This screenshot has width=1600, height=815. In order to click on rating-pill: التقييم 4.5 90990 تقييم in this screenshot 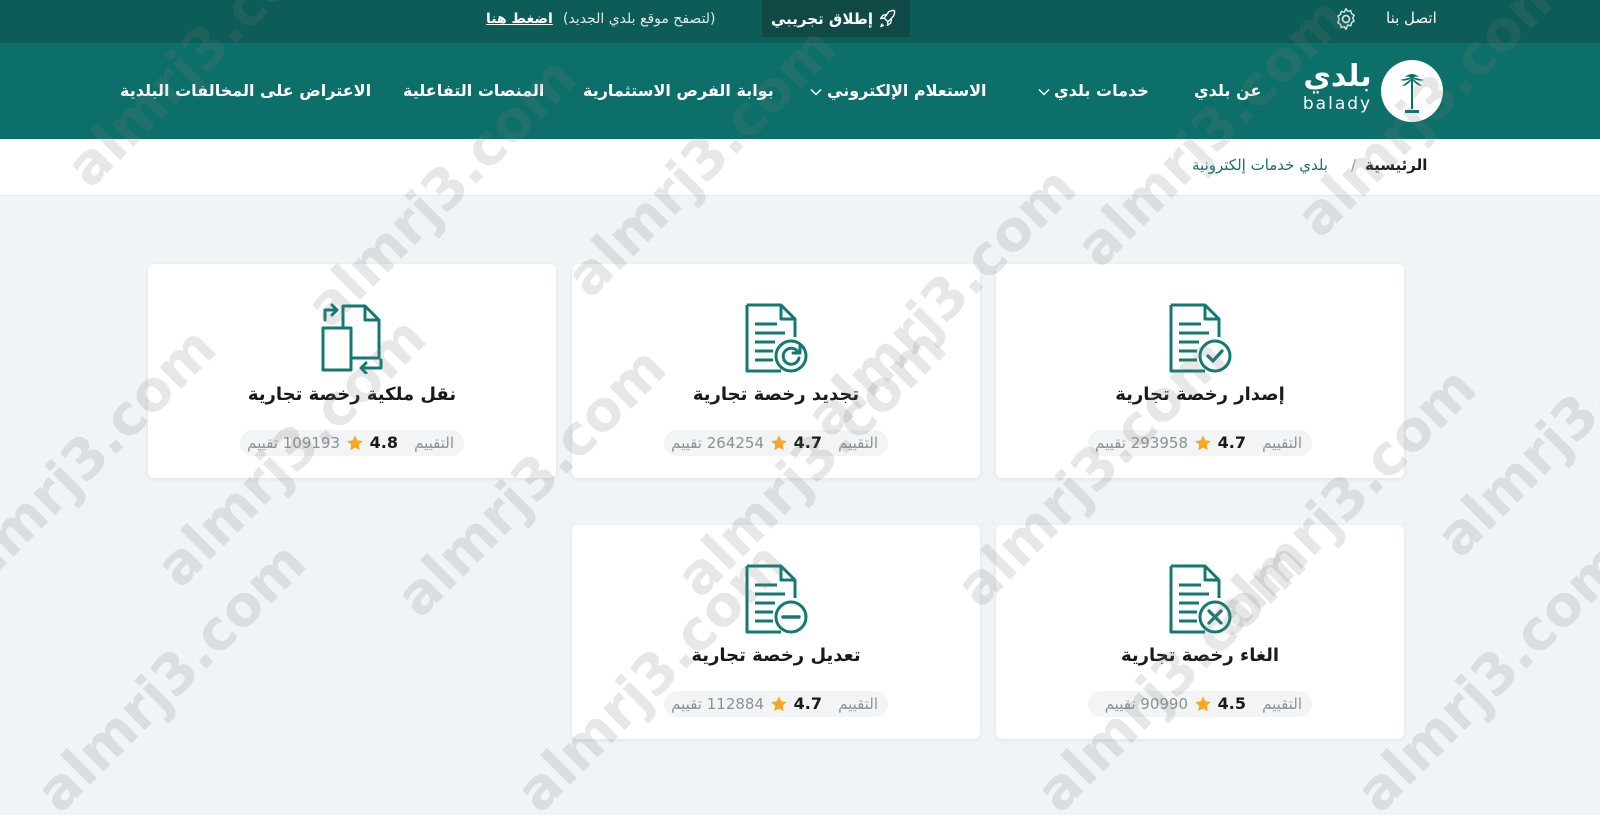, I will do `click(1200, 704)`.